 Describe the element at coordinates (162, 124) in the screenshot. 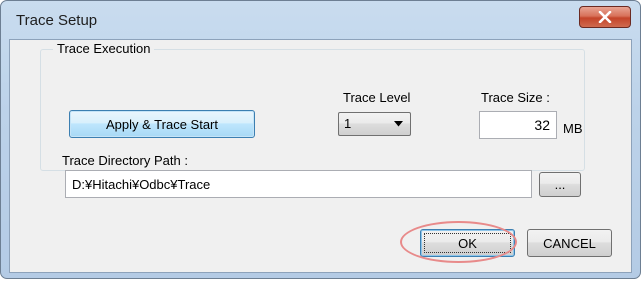

I see `apply-trace-start-button: Apply & Trace Start` at that location.